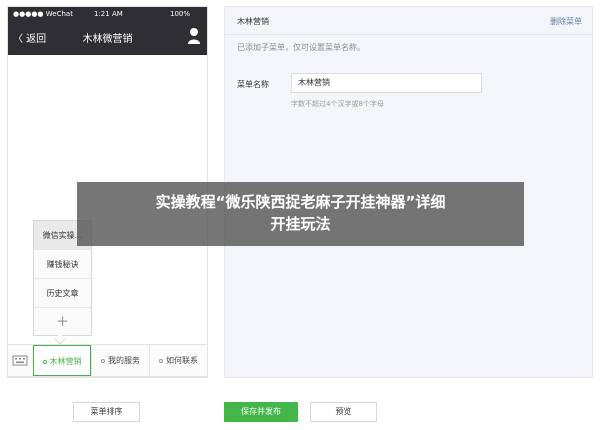 This screenshot has width=600, height=430. I want to click on clock-label: 1:21 AM, so click(108, 14).